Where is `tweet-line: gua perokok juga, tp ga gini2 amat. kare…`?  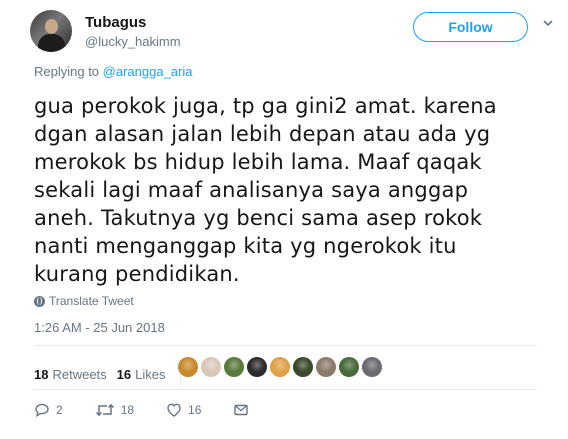 tweet-line: gua perokok juga, tp ga gini2 amat. kare… is located at coordinates (265, 106).